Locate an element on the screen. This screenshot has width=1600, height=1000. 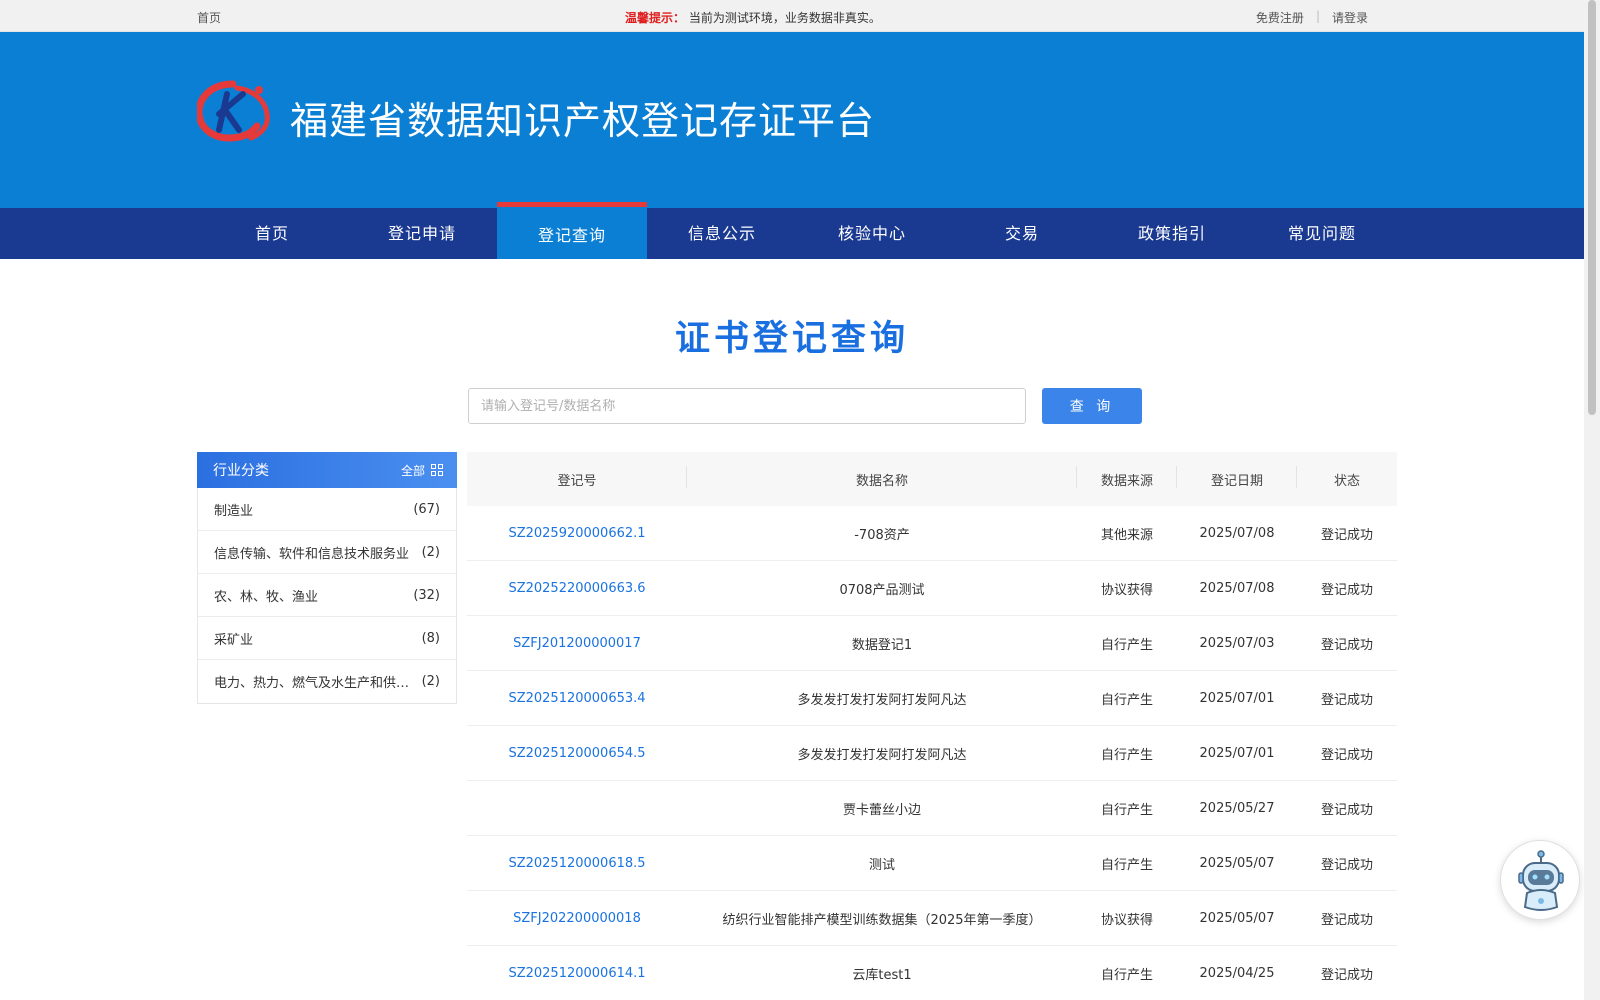
page-title: 证书登记查询 is located at coordinates (791, 339).